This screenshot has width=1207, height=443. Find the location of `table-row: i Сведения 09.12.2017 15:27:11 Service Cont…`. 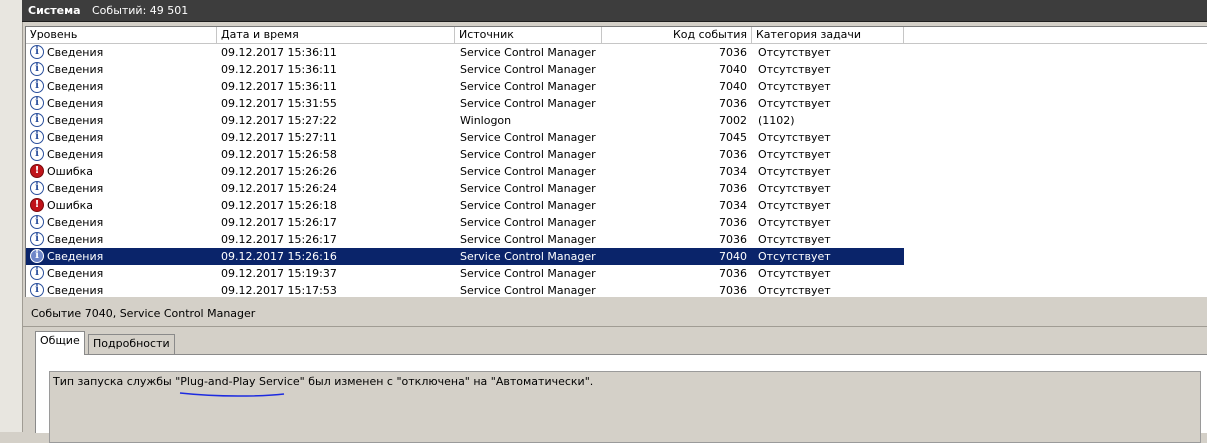

table-row: i Сведения 09.12.2017 15:27:11 Service Cont… is located at coordinates (465, 137).